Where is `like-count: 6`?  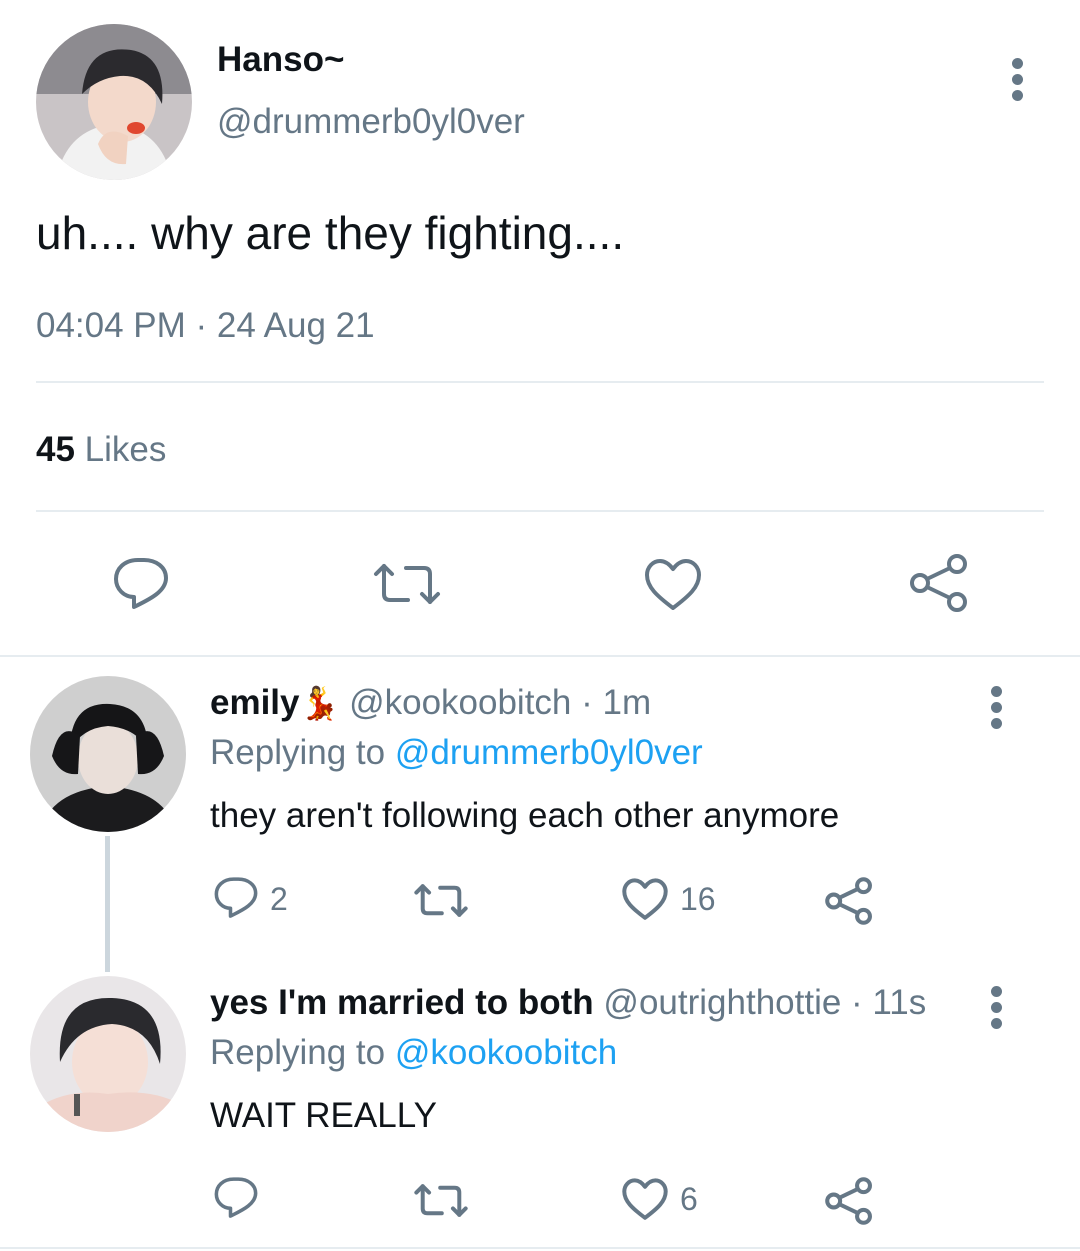 like-count: 6 is located at coordinates (689, 1199).